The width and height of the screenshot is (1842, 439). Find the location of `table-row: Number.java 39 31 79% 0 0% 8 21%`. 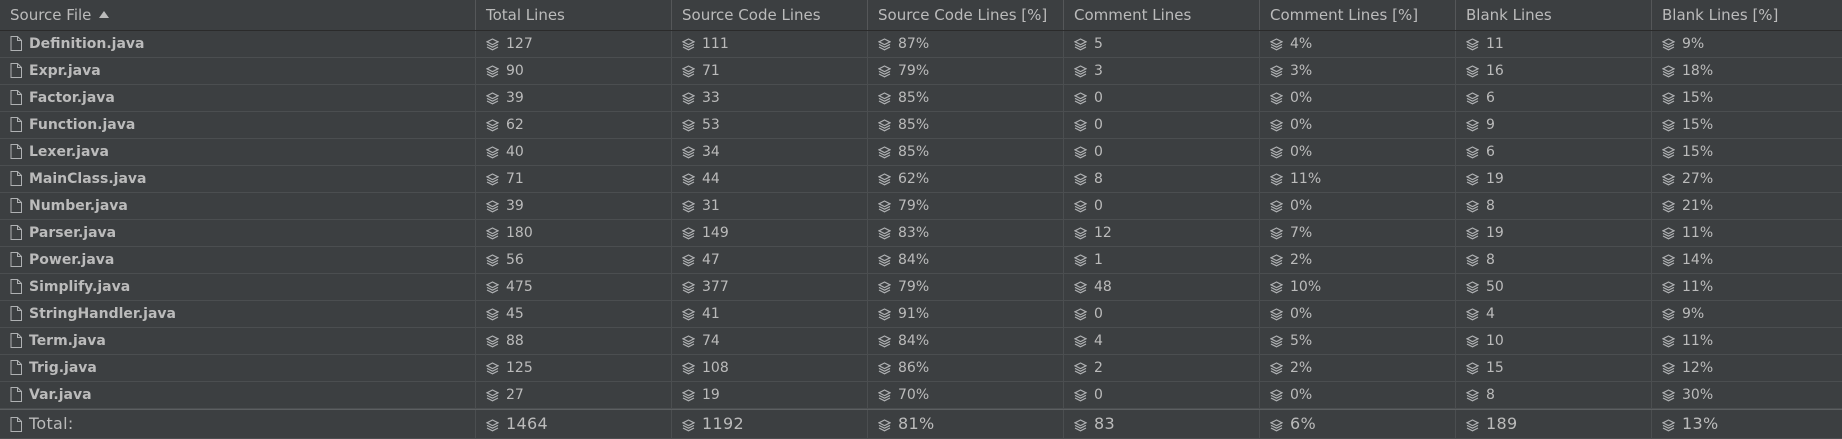

table-row: Number.java 39 31 79% 0 0% 8 21% is located at coordinates (921, 206).